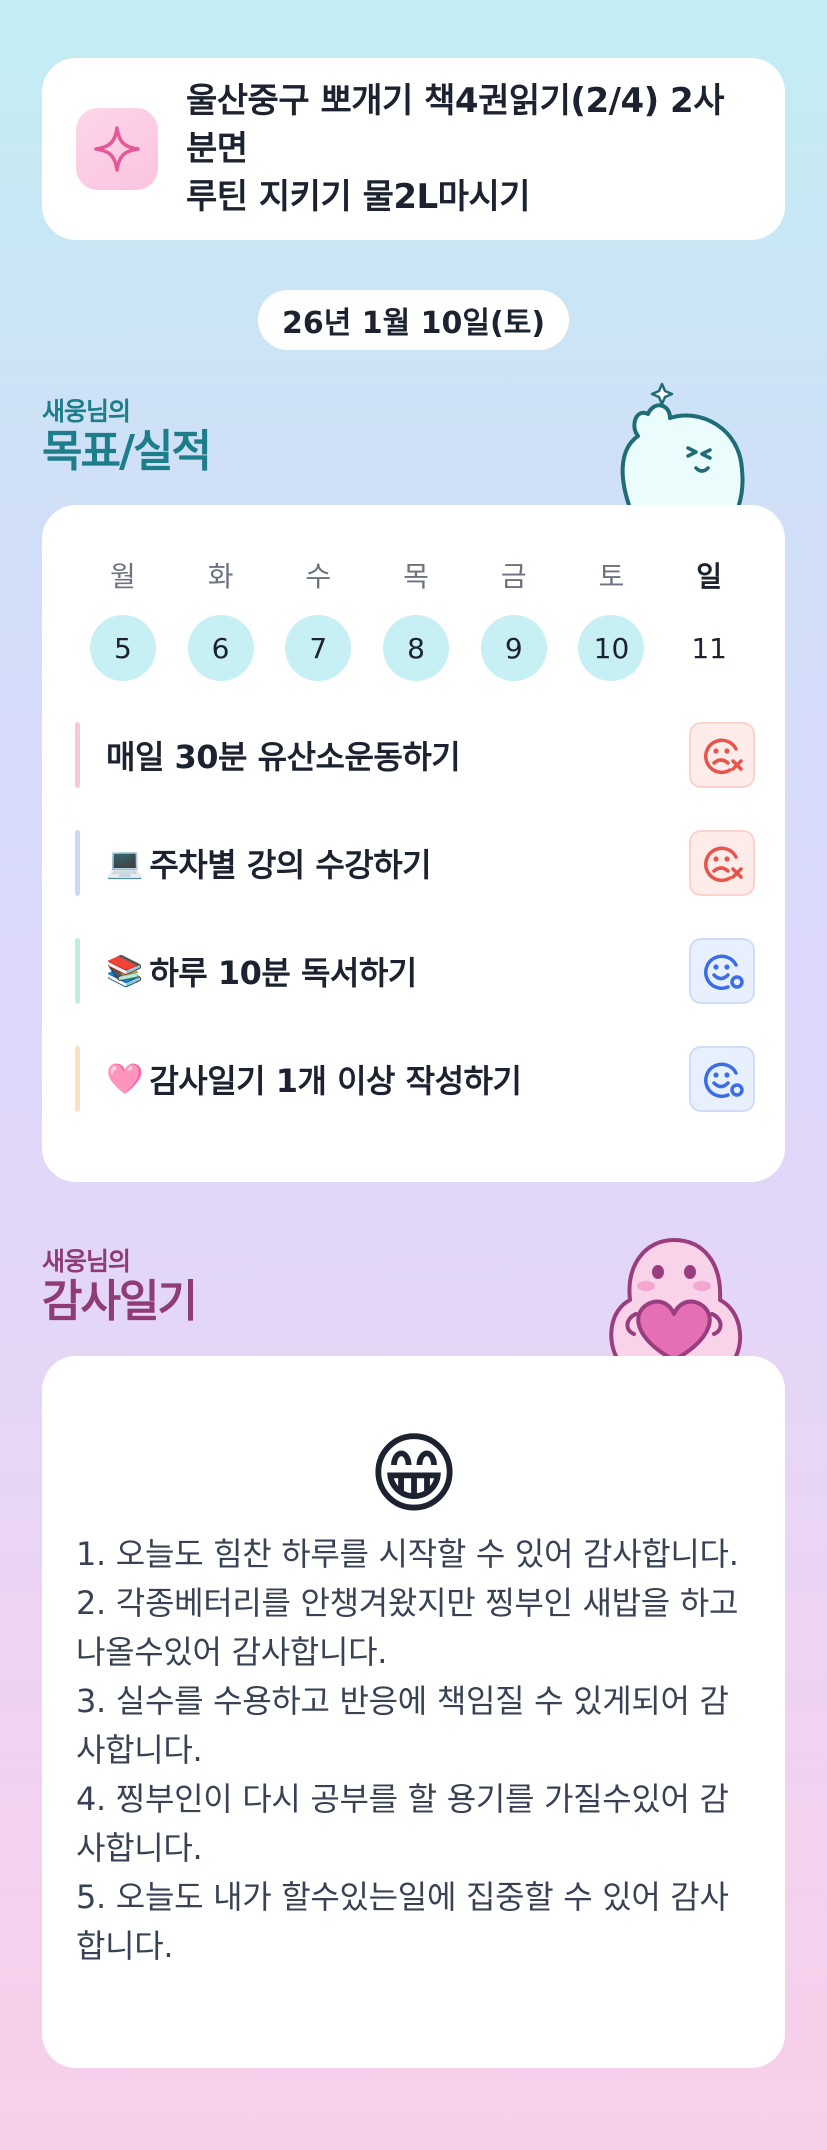 The image size is (827, 2150). I want to click on date-cell: 6, so click(221, 648).